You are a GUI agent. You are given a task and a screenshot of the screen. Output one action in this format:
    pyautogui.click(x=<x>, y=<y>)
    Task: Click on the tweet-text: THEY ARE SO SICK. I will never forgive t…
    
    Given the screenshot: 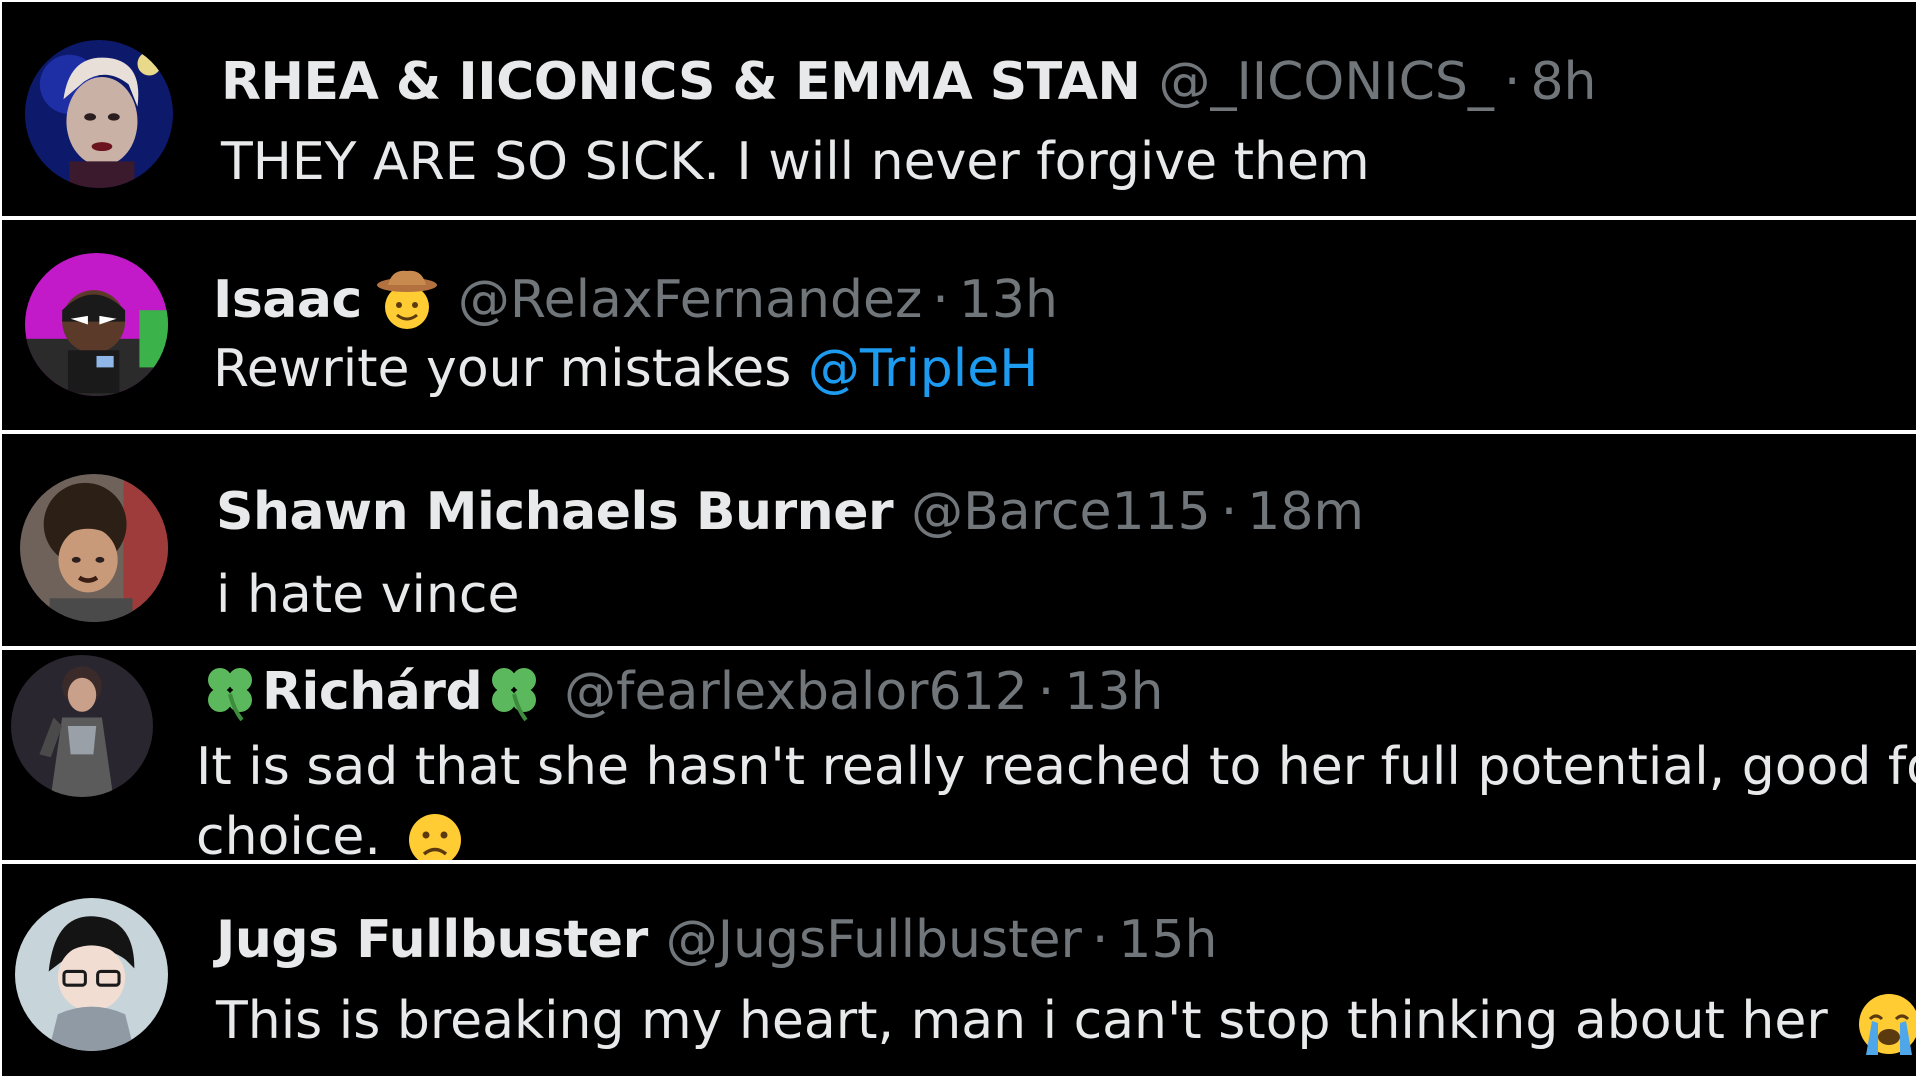 What is the action you would take?
    pyautogui.click(x=795, y=162)
    